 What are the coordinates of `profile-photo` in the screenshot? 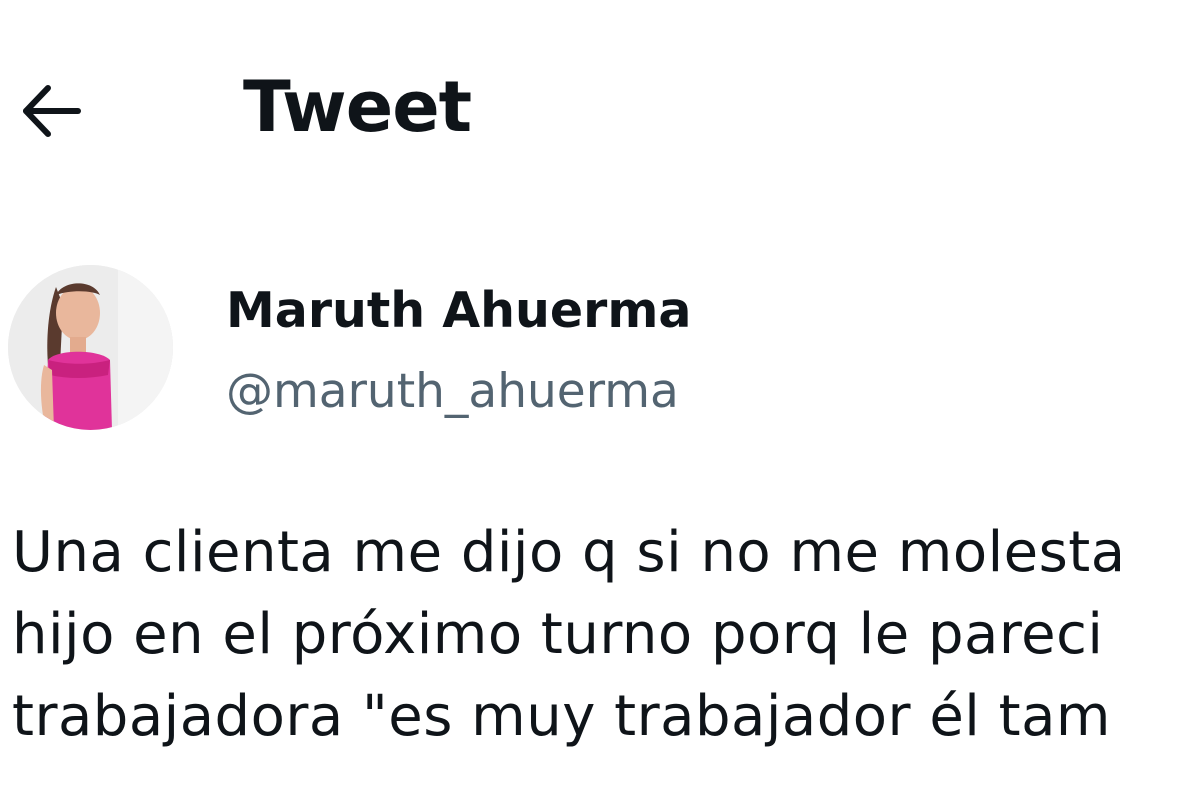 It's located at (90, 347).